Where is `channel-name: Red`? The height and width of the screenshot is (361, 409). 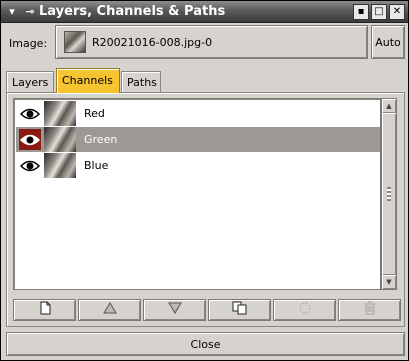
channel-name: Red is located at coordinates (94, 113).